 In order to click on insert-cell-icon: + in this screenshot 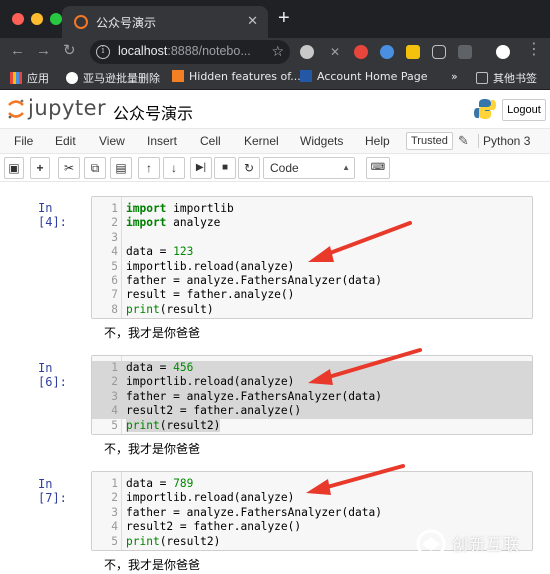, I will do `click(40, 168)`.